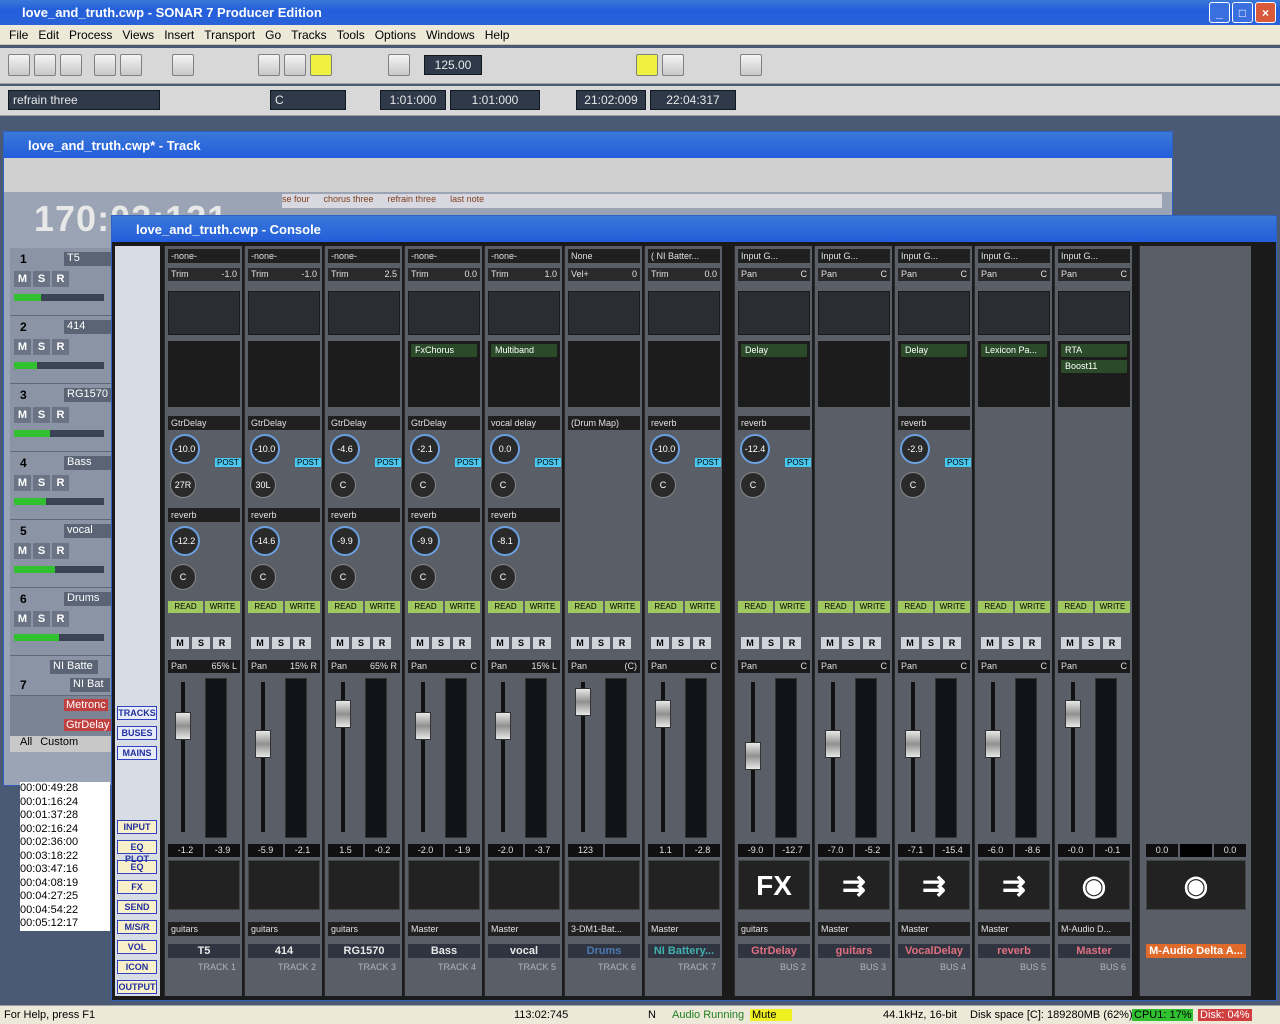 This screenshot has height=1024, width=1280. I want to click on selection-end-field: 22:04:317, so click(693, 100).